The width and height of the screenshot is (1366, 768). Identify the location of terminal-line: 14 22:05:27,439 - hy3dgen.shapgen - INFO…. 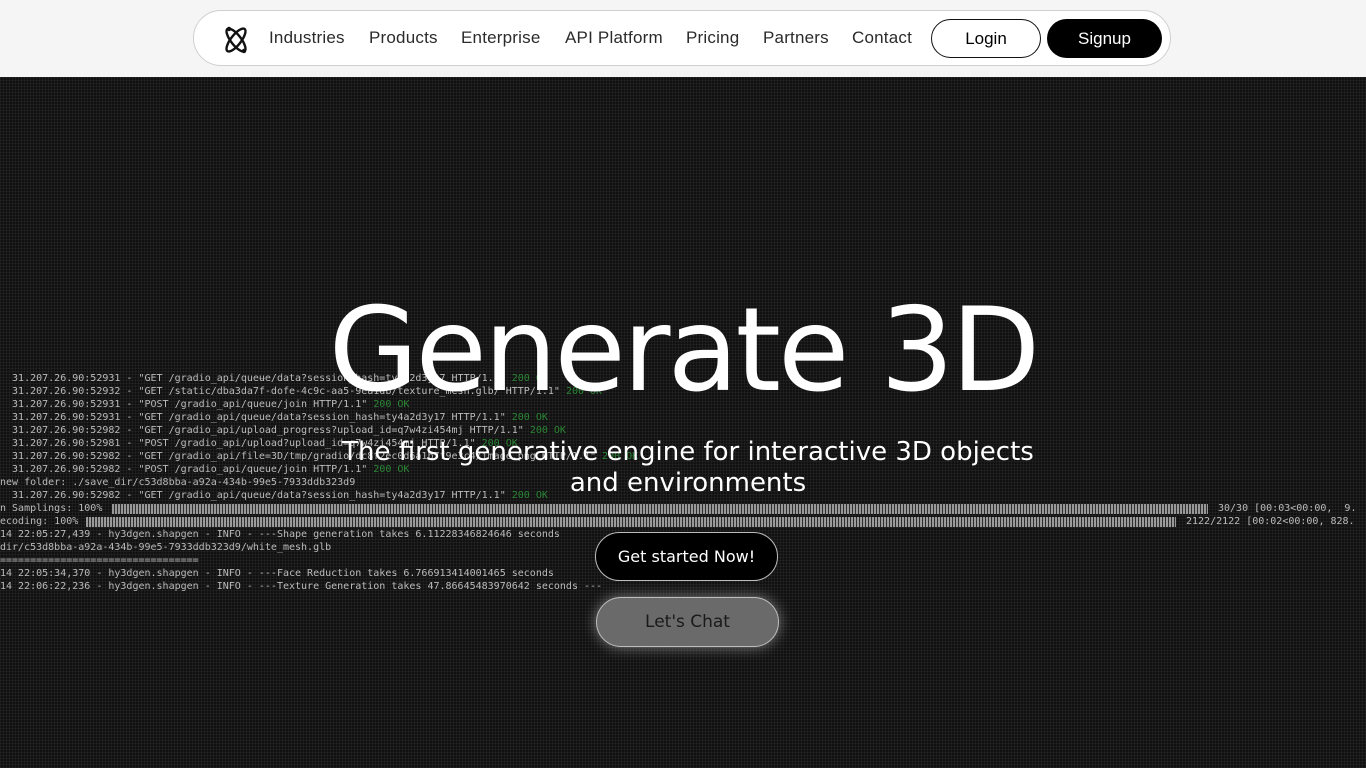
(280, 534).